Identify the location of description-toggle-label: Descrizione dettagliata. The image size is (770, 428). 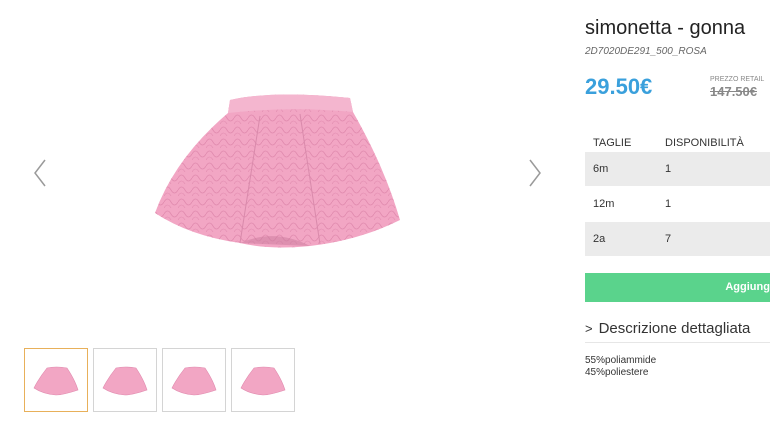
(674, 328).